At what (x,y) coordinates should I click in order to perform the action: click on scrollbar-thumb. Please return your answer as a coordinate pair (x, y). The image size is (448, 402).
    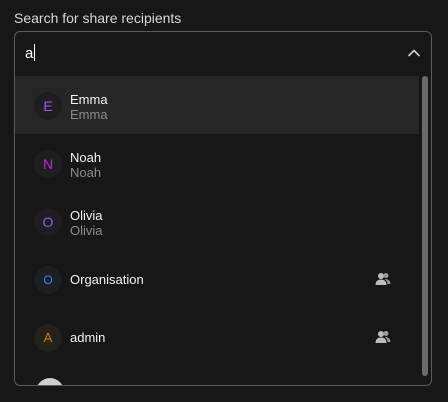
    Looking at the image, I should click on (425, 226).